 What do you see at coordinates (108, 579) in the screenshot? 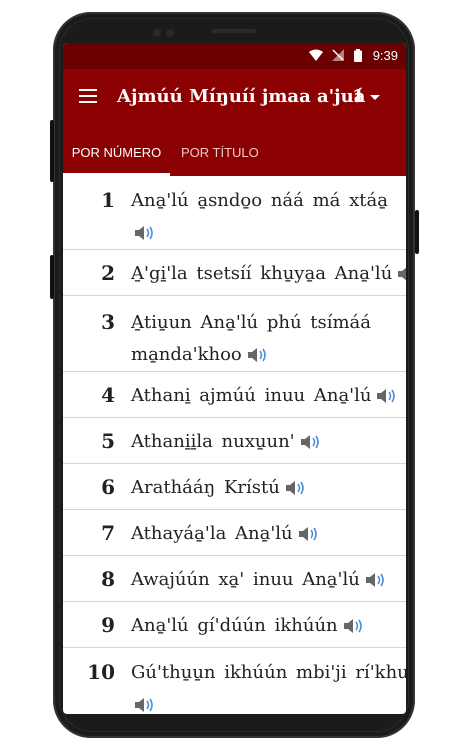
I see `hymn-number: 8` at bounding box center [108, 579].